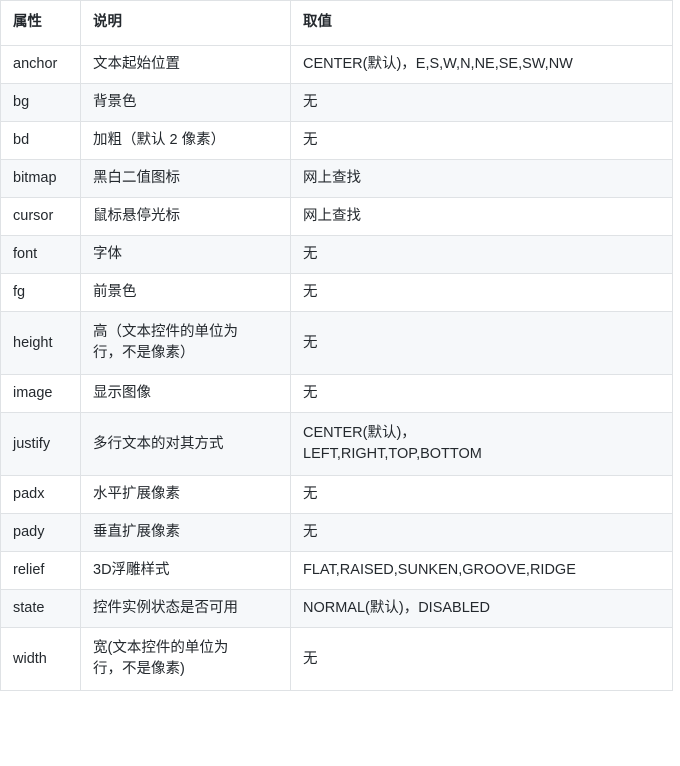 Image resolution: width=680 pixels, height=766 pixels. Describe the element at coordinates (40, 495) in the screenshot. I see `cell-attribute-name: padx` at that location.